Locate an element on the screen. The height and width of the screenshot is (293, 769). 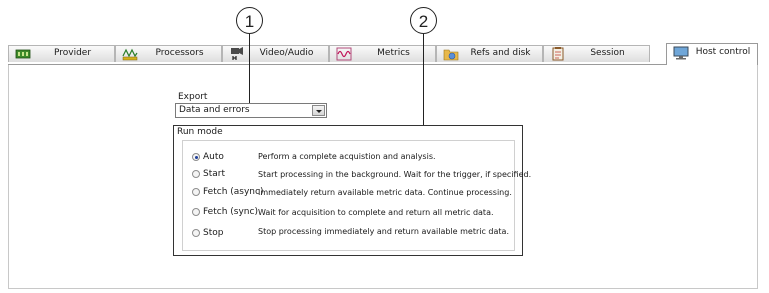
tab-label: Video/Audio is located at coordinates (286, 53).